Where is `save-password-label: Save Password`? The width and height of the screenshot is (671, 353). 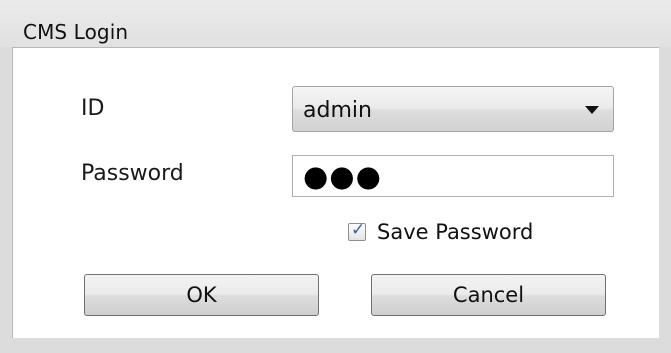
save-password-label: Save Password is located at coordinates (455, 232).